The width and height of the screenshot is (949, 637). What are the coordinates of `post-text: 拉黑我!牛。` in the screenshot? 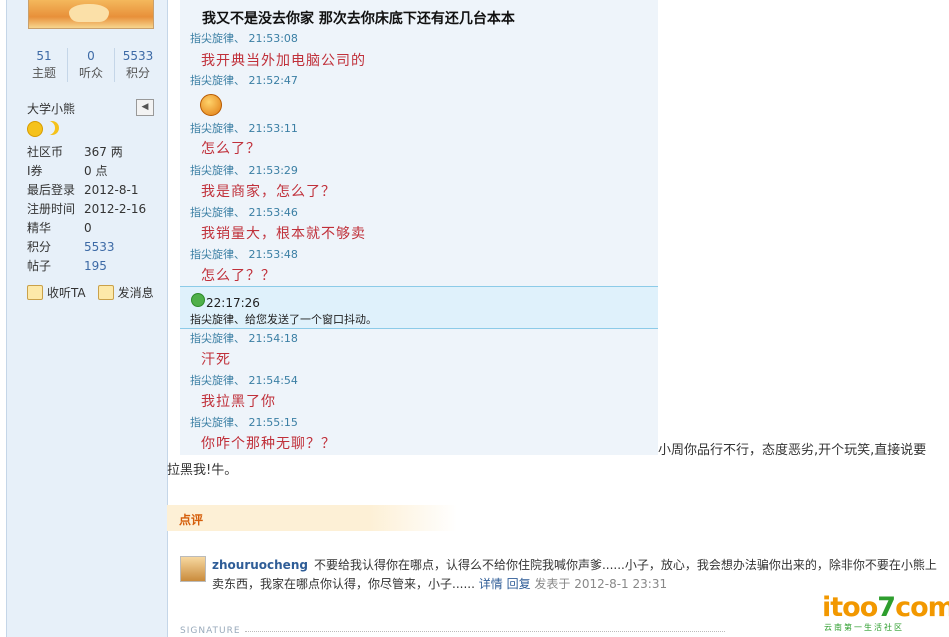 It's located at (202, 470).